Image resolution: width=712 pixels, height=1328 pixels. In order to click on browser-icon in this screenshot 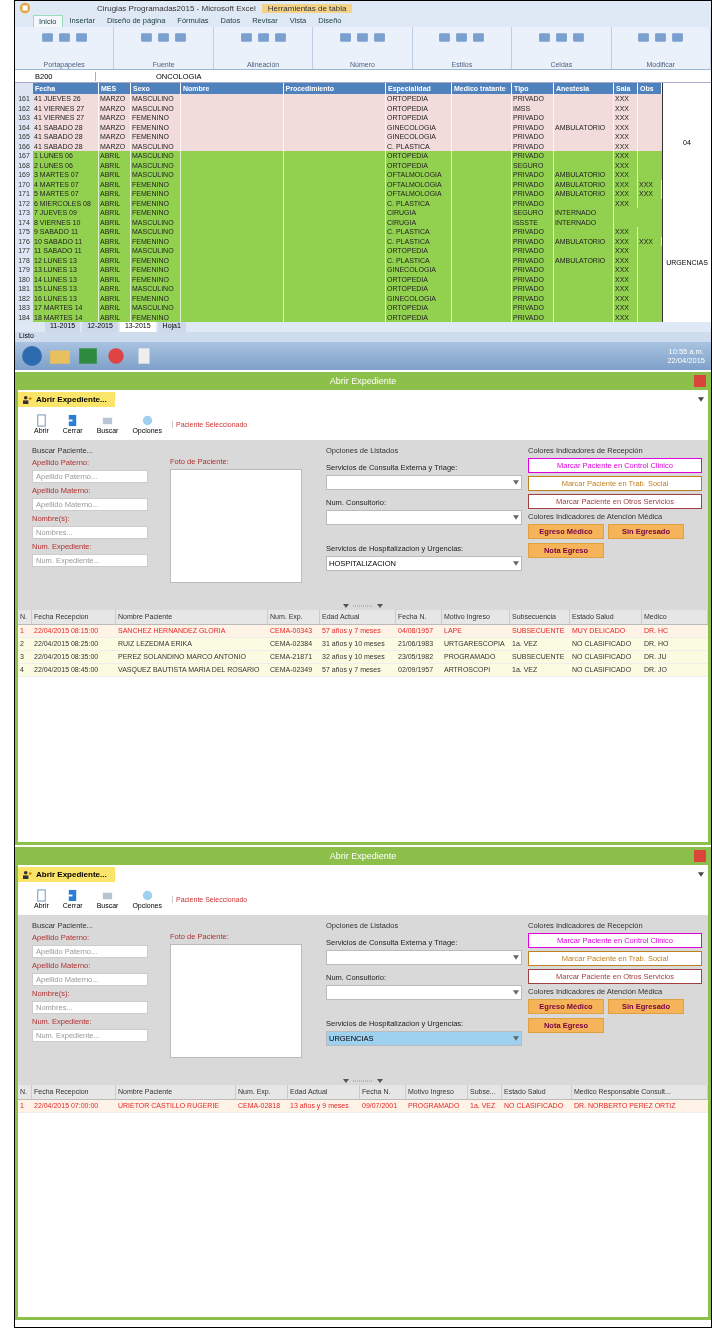, I will do `click(116, 356)`.